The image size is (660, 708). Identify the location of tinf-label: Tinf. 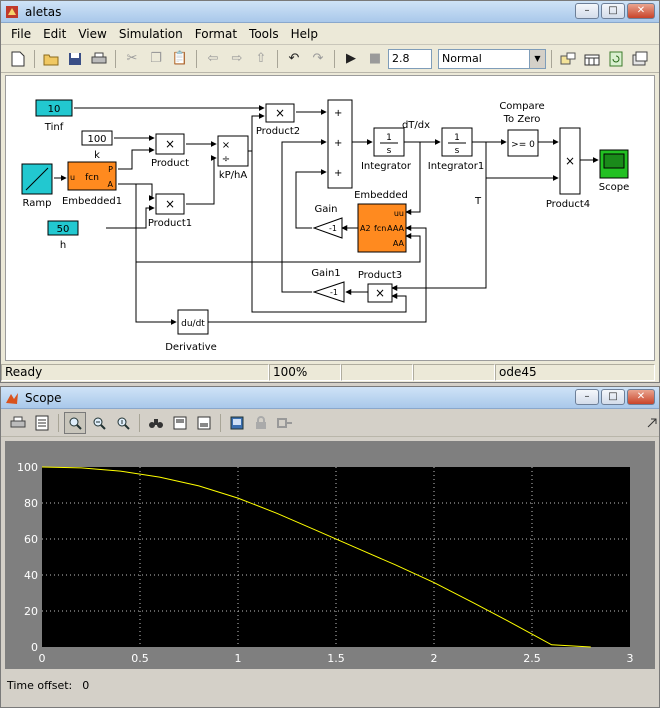
(54, 127).